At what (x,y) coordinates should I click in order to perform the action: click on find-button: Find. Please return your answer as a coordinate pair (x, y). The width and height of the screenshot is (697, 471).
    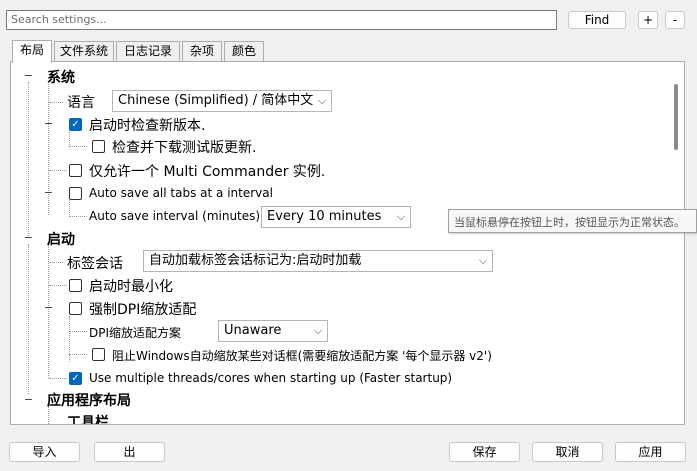
    Looking at the image, I should click on (597, 20).